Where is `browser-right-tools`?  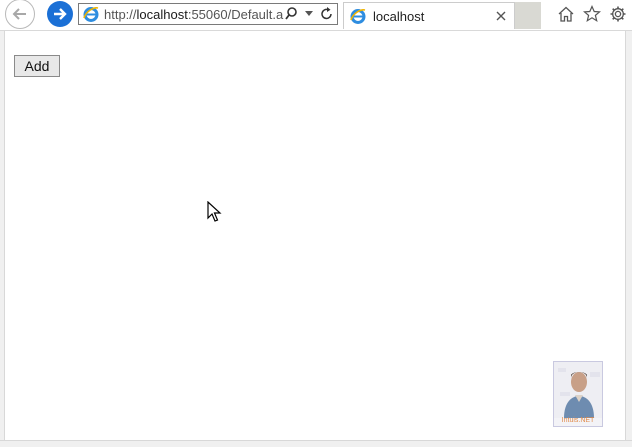
browser-right-tools is located at coordinates (592, 14).